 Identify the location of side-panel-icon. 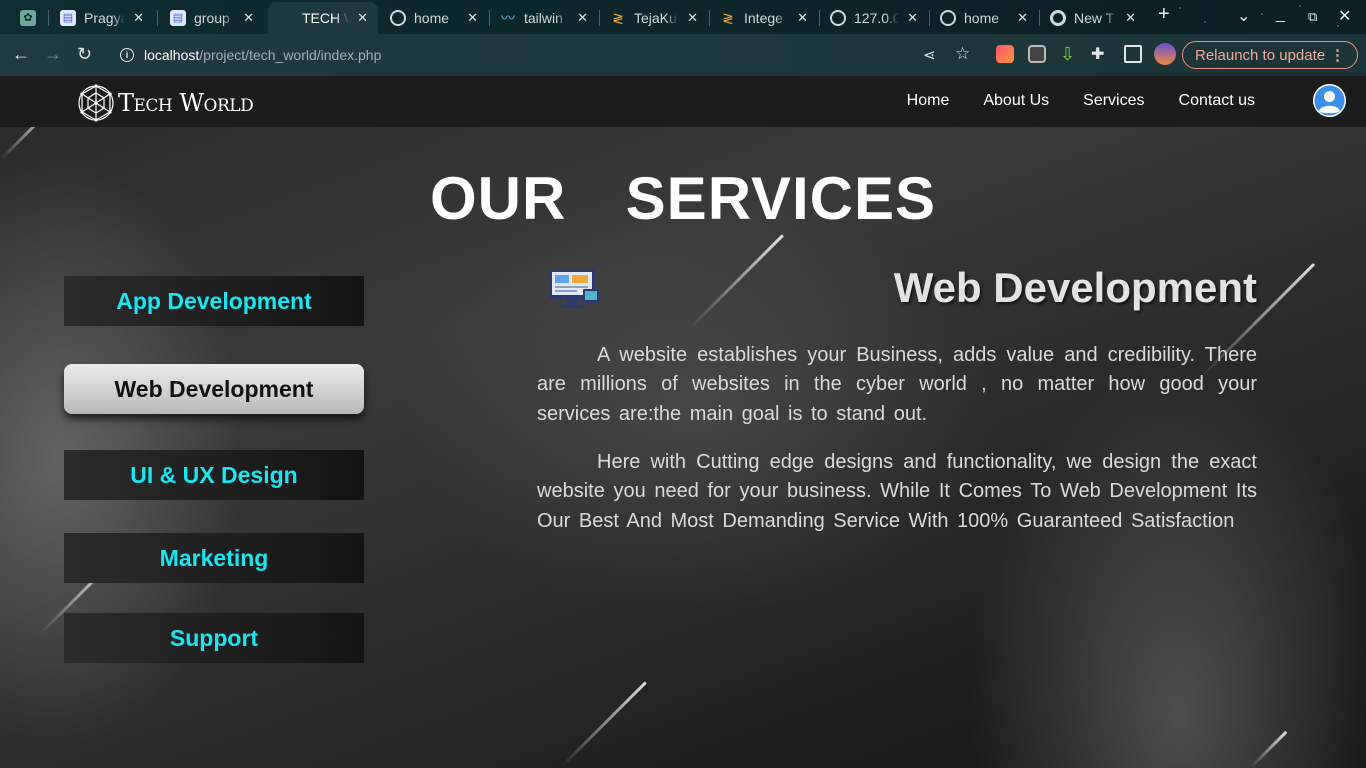
(1133, 54).